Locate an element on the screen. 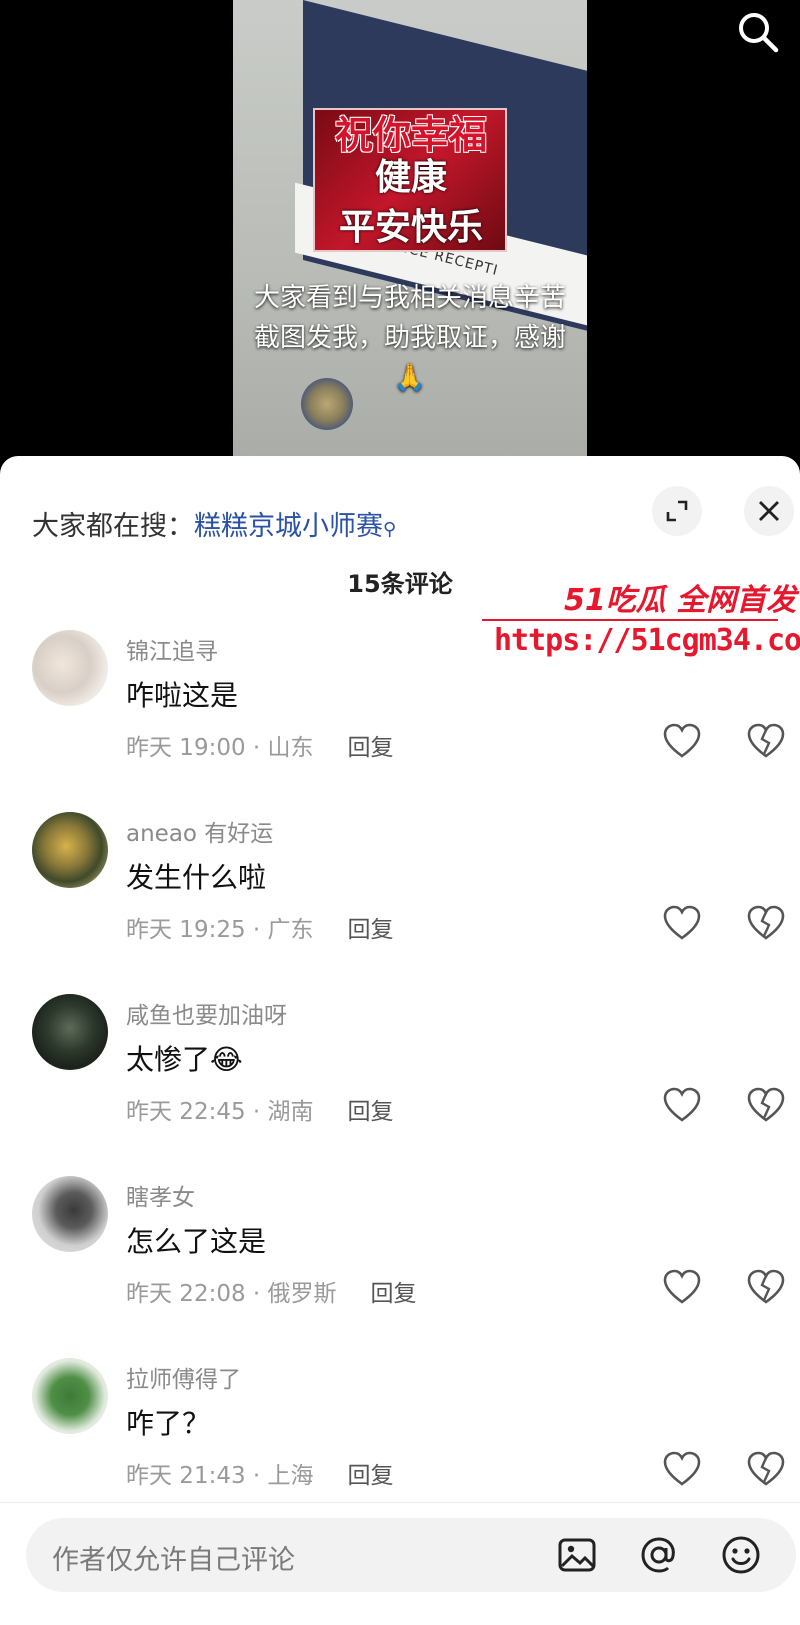 The height and width of the screenshot is (1625, 800). comment-meta: 昨天 19:00 · 山东 回复 is located at coordinates (260, 745).